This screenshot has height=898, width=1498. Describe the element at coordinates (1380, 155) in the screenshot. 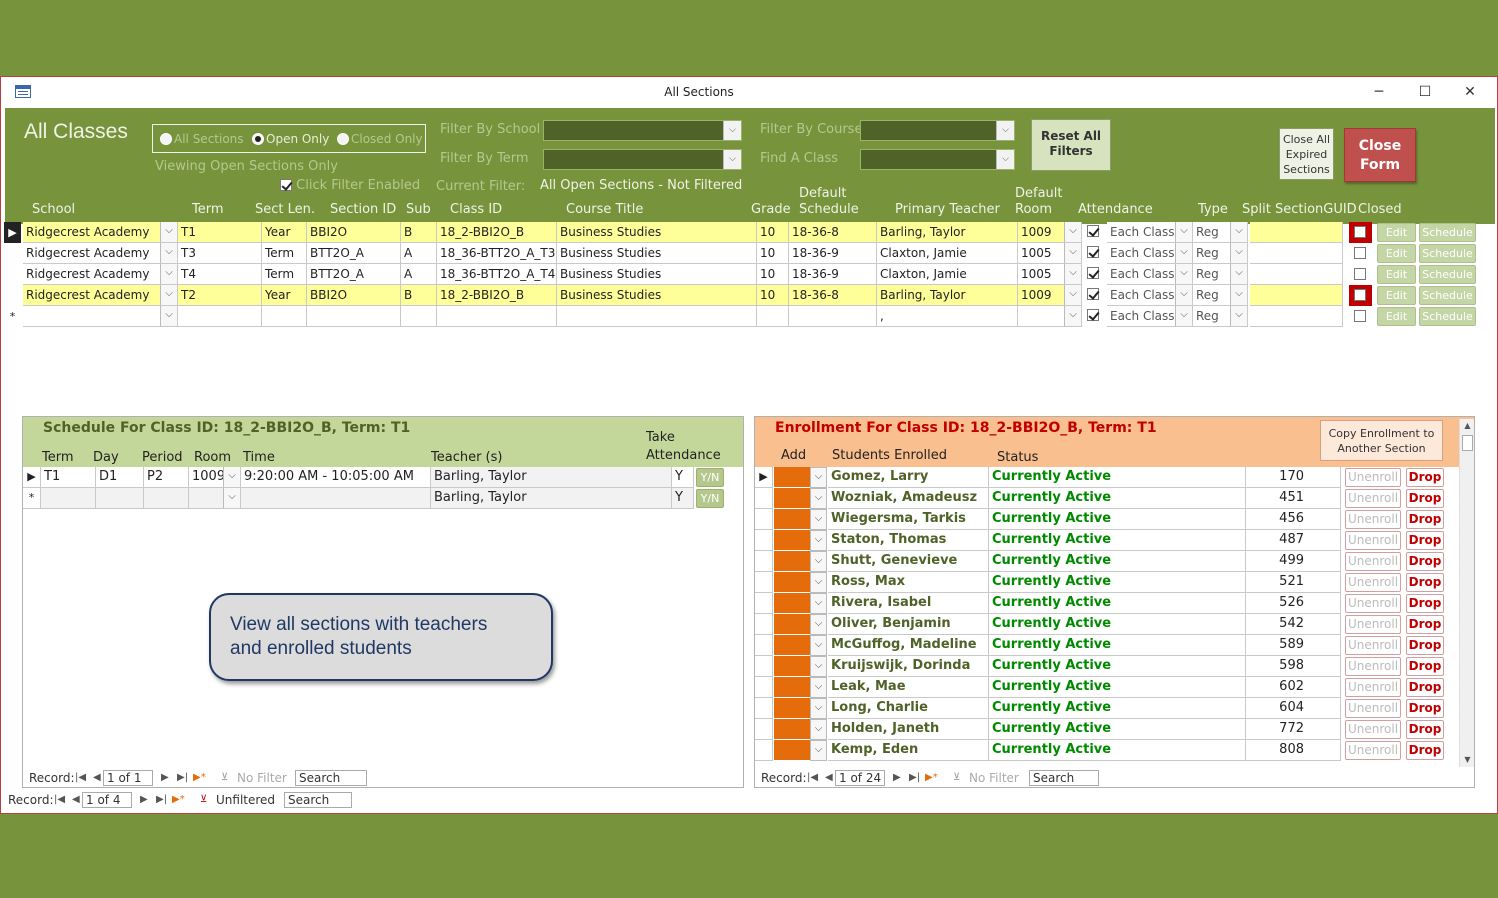

I see `close-form-button: Close Form` at that location.